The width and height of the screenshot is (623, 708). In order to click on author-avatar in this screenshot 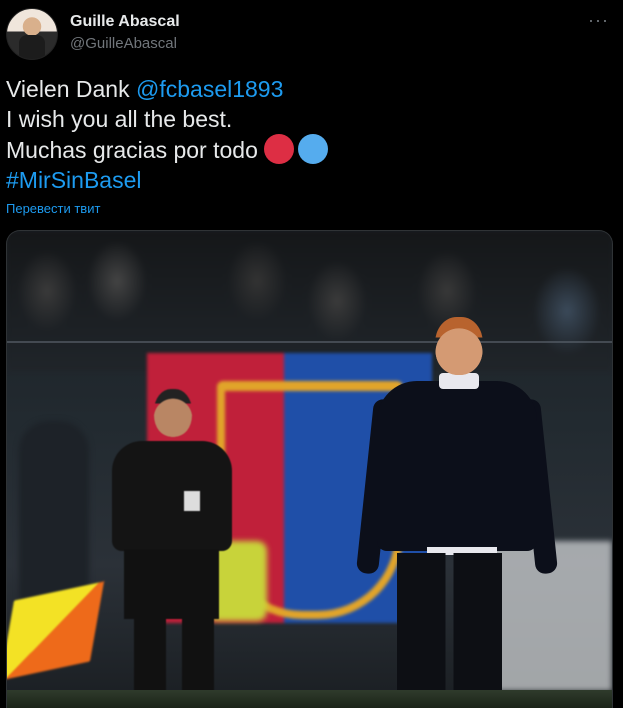, I will do `click(32, 34)`.